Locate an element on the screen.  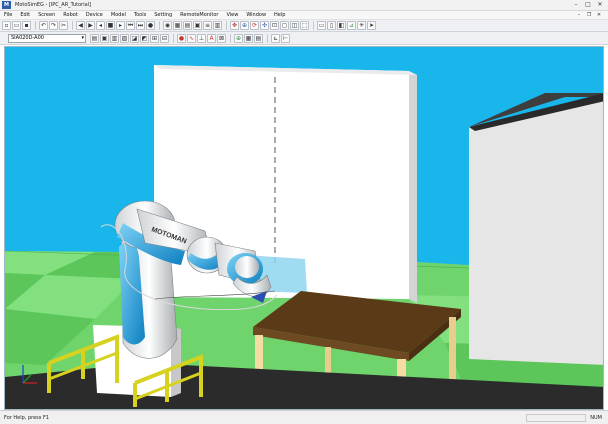
status-text: For Help, press F1 is located at coordinates (27, 417).